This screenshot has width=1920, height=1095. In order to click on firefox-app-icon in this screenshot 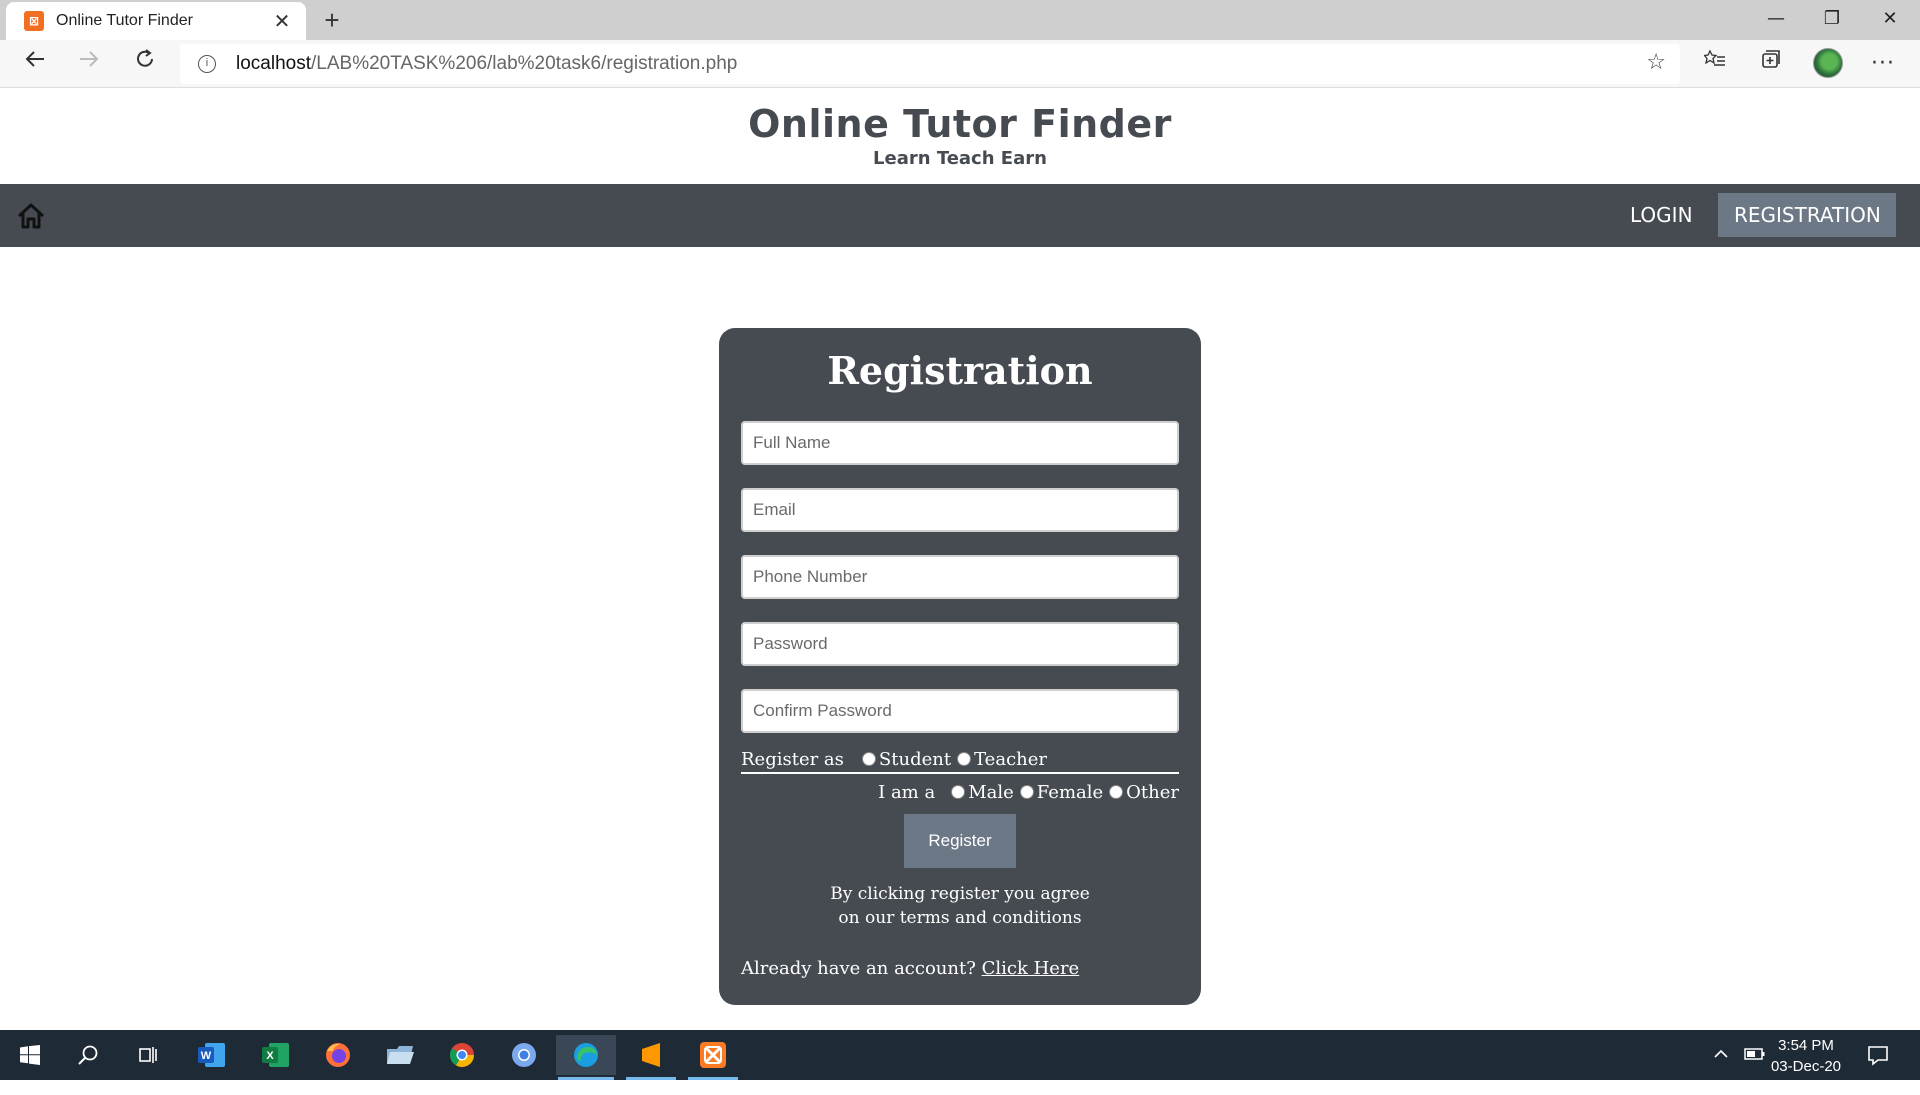, I will do `click(338, 1055)`.